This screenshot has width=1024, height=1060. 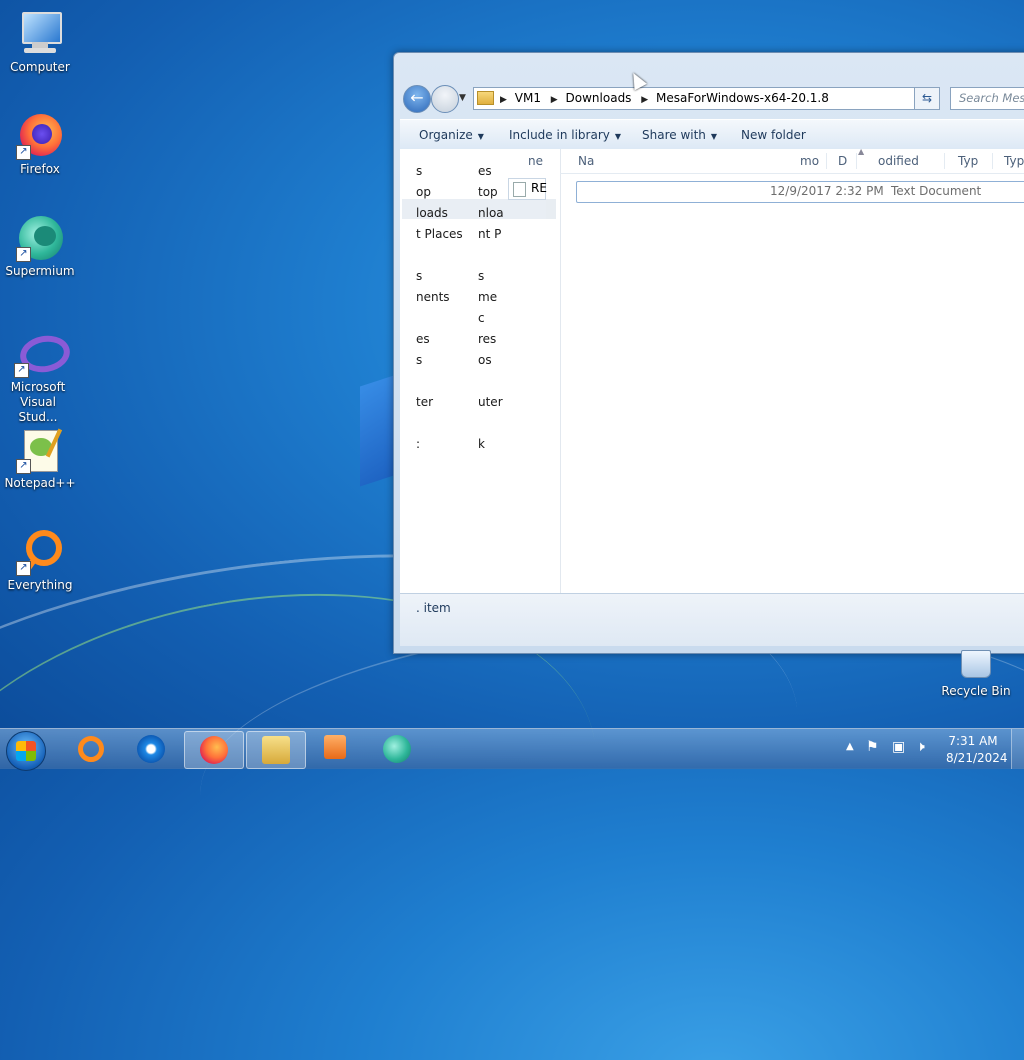 I want to click on file-type: Text Document, so click(x=936, y=191).